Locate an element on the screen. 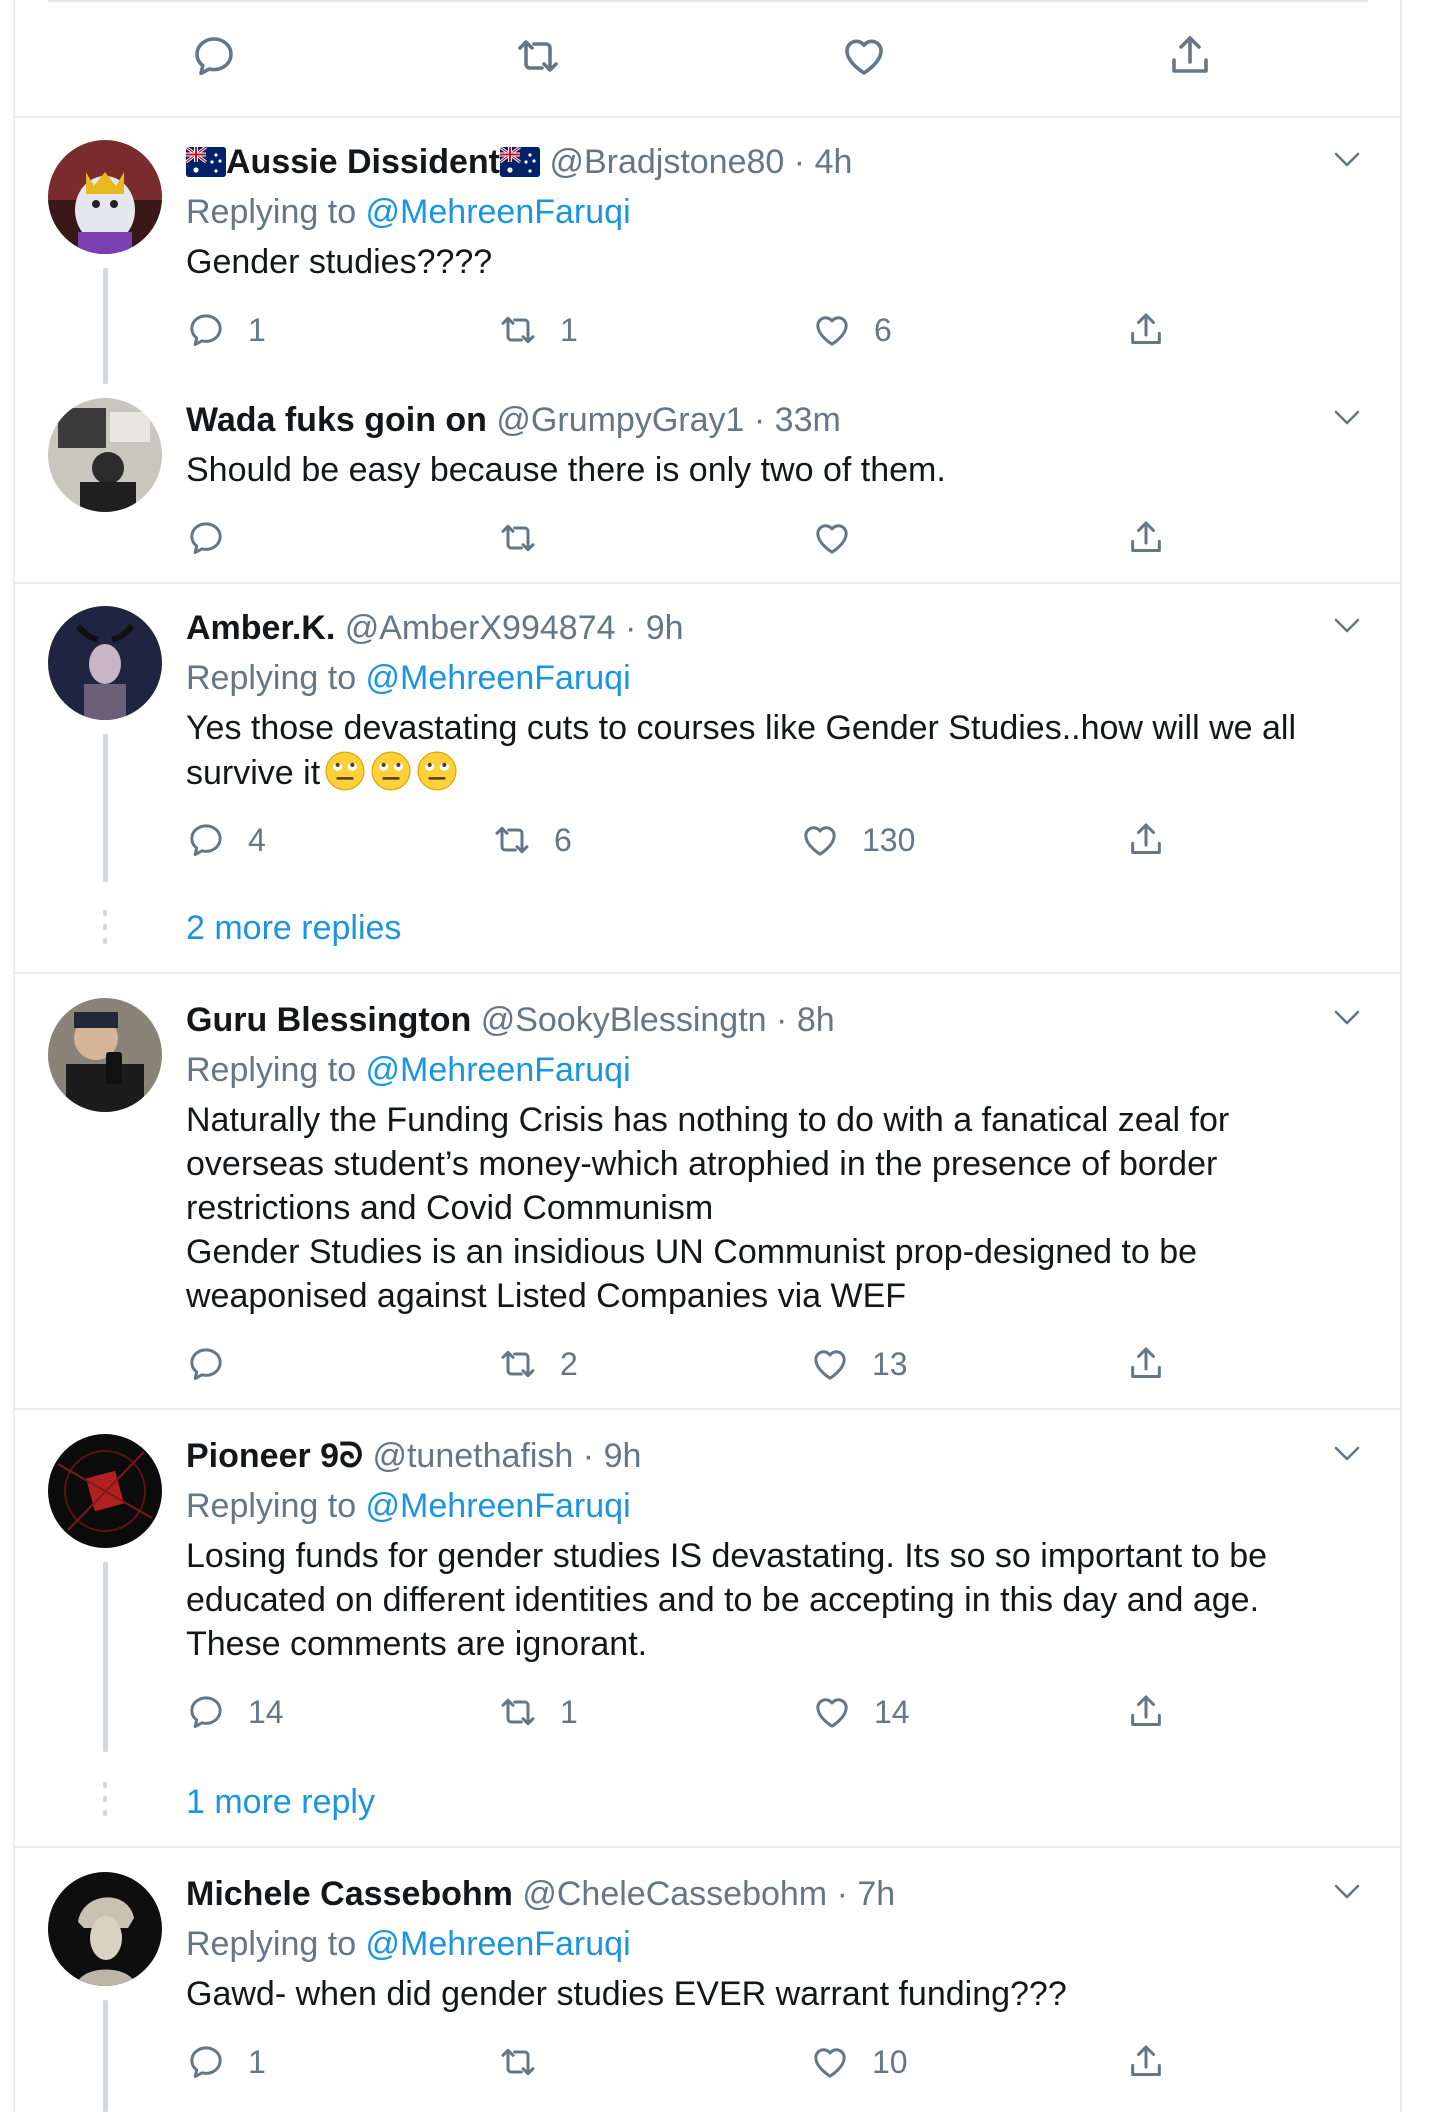 The height and width of the screenshot is (2112, 1449). like-button: 10 is located at coordinates (859, 2062).